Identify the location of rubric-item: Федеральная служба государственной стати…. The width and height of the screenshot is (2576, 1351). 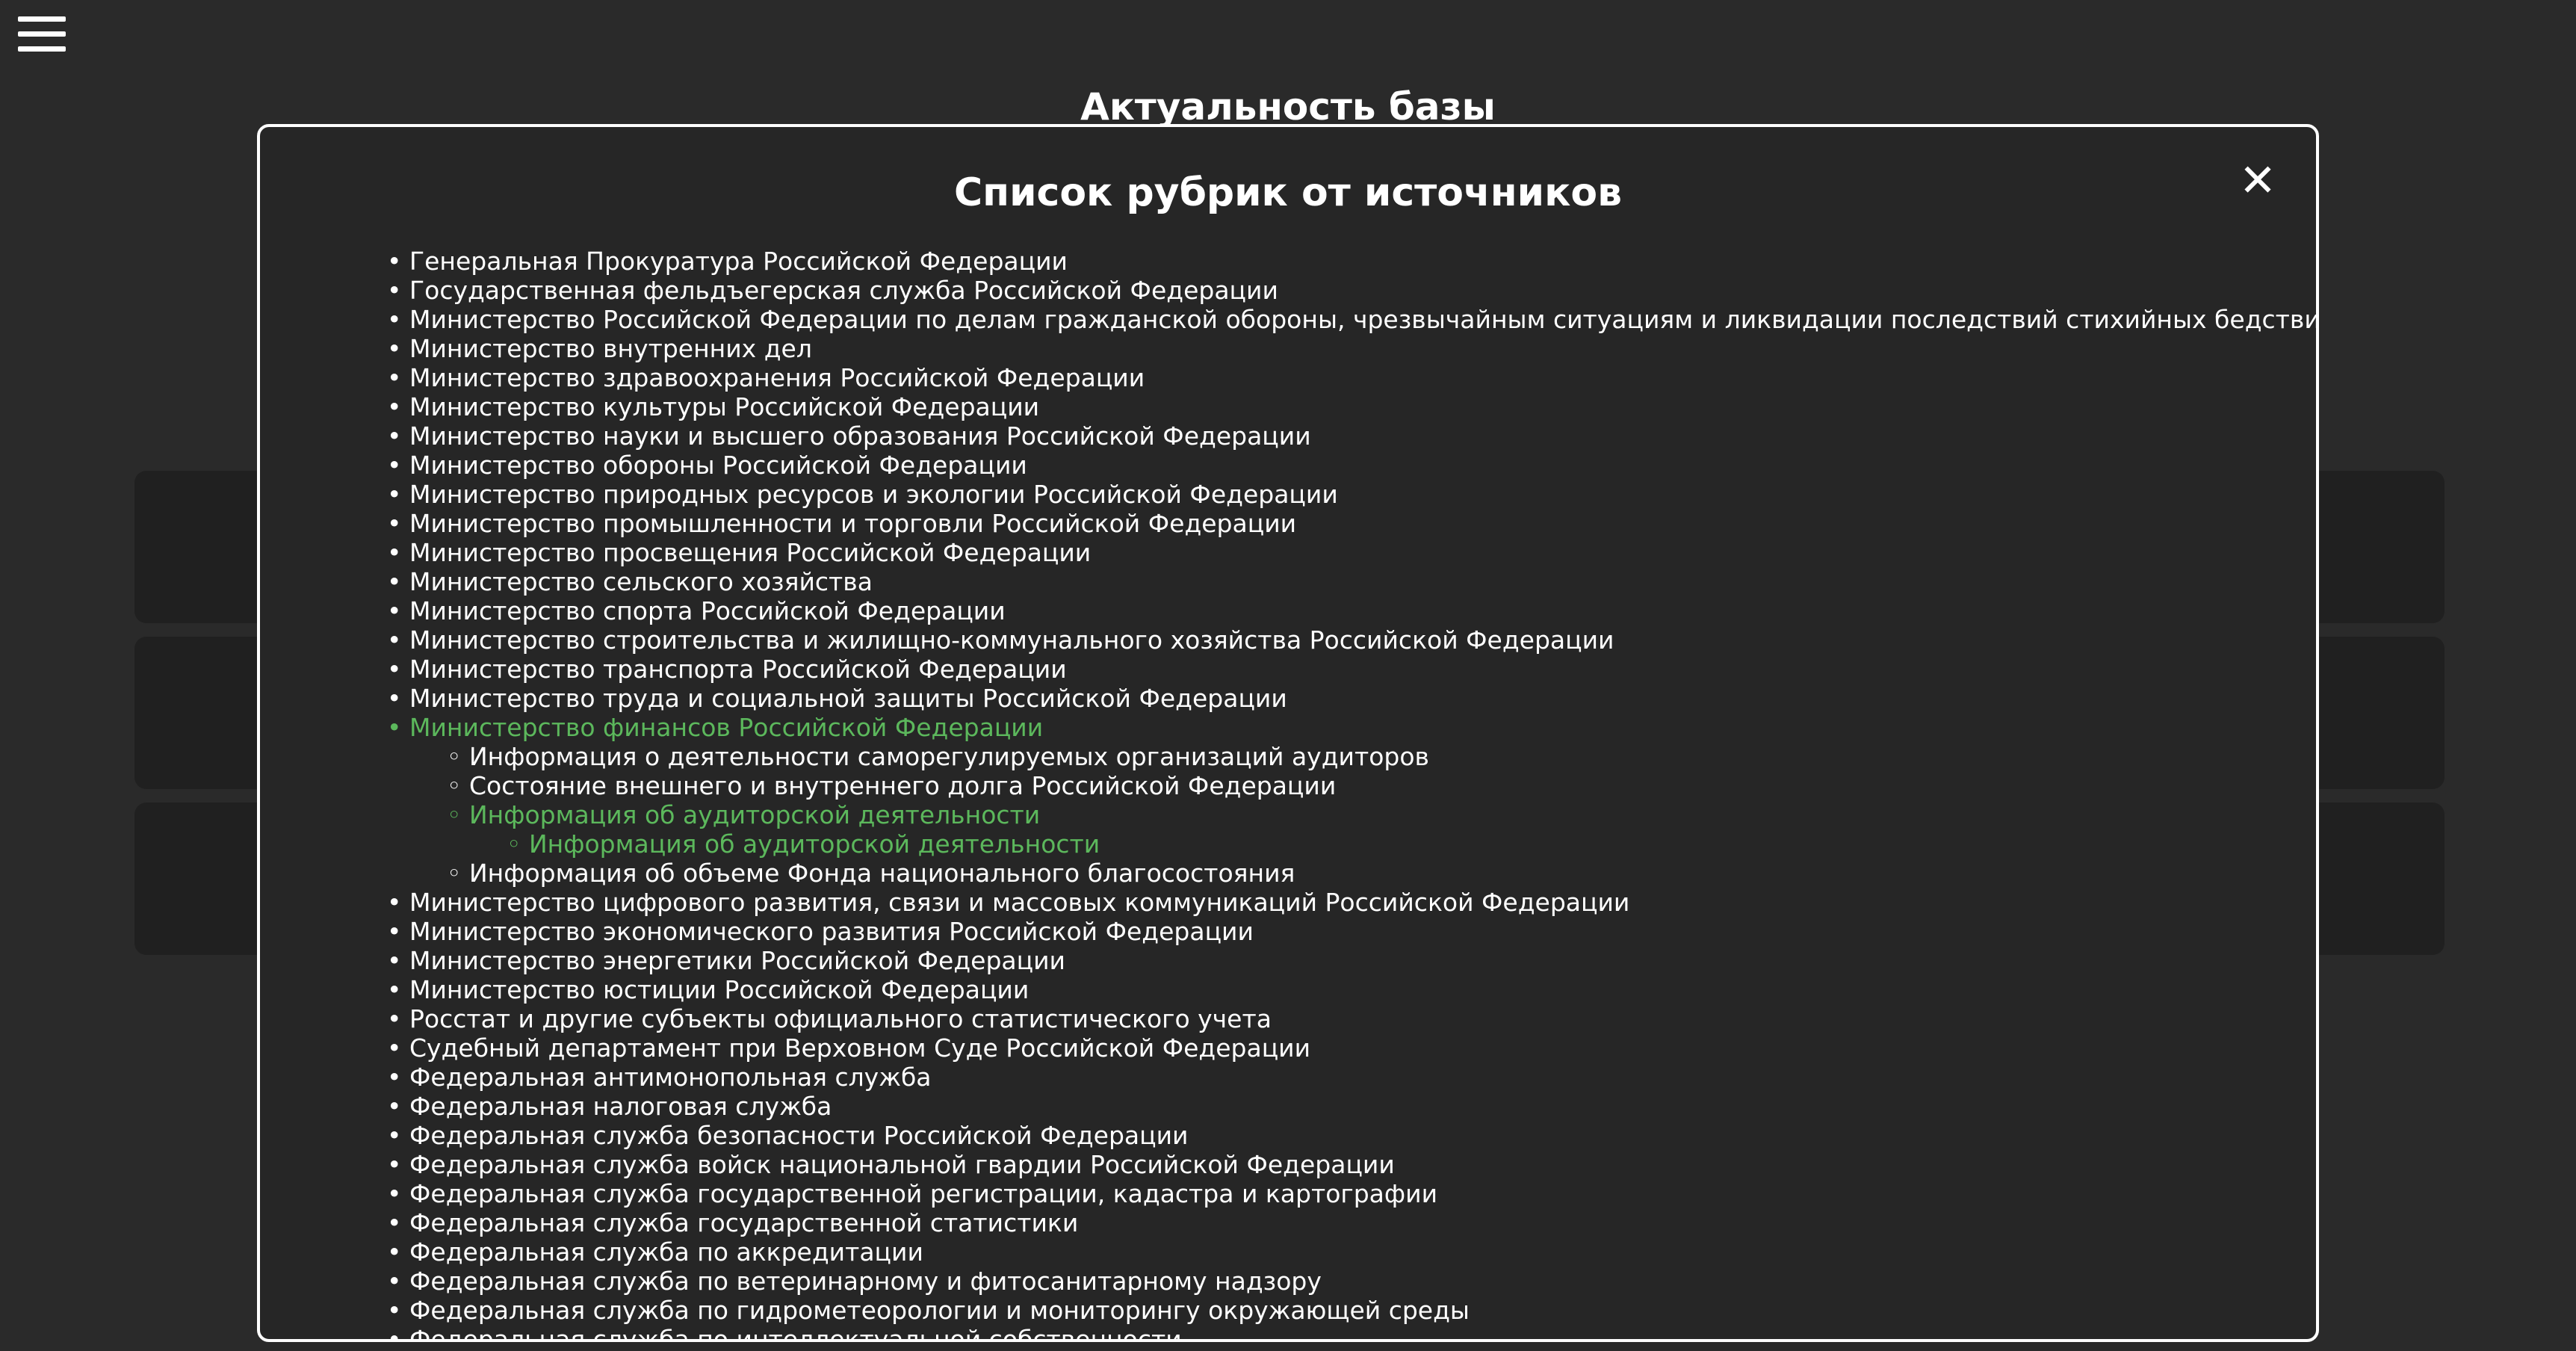
(1351, 1222).